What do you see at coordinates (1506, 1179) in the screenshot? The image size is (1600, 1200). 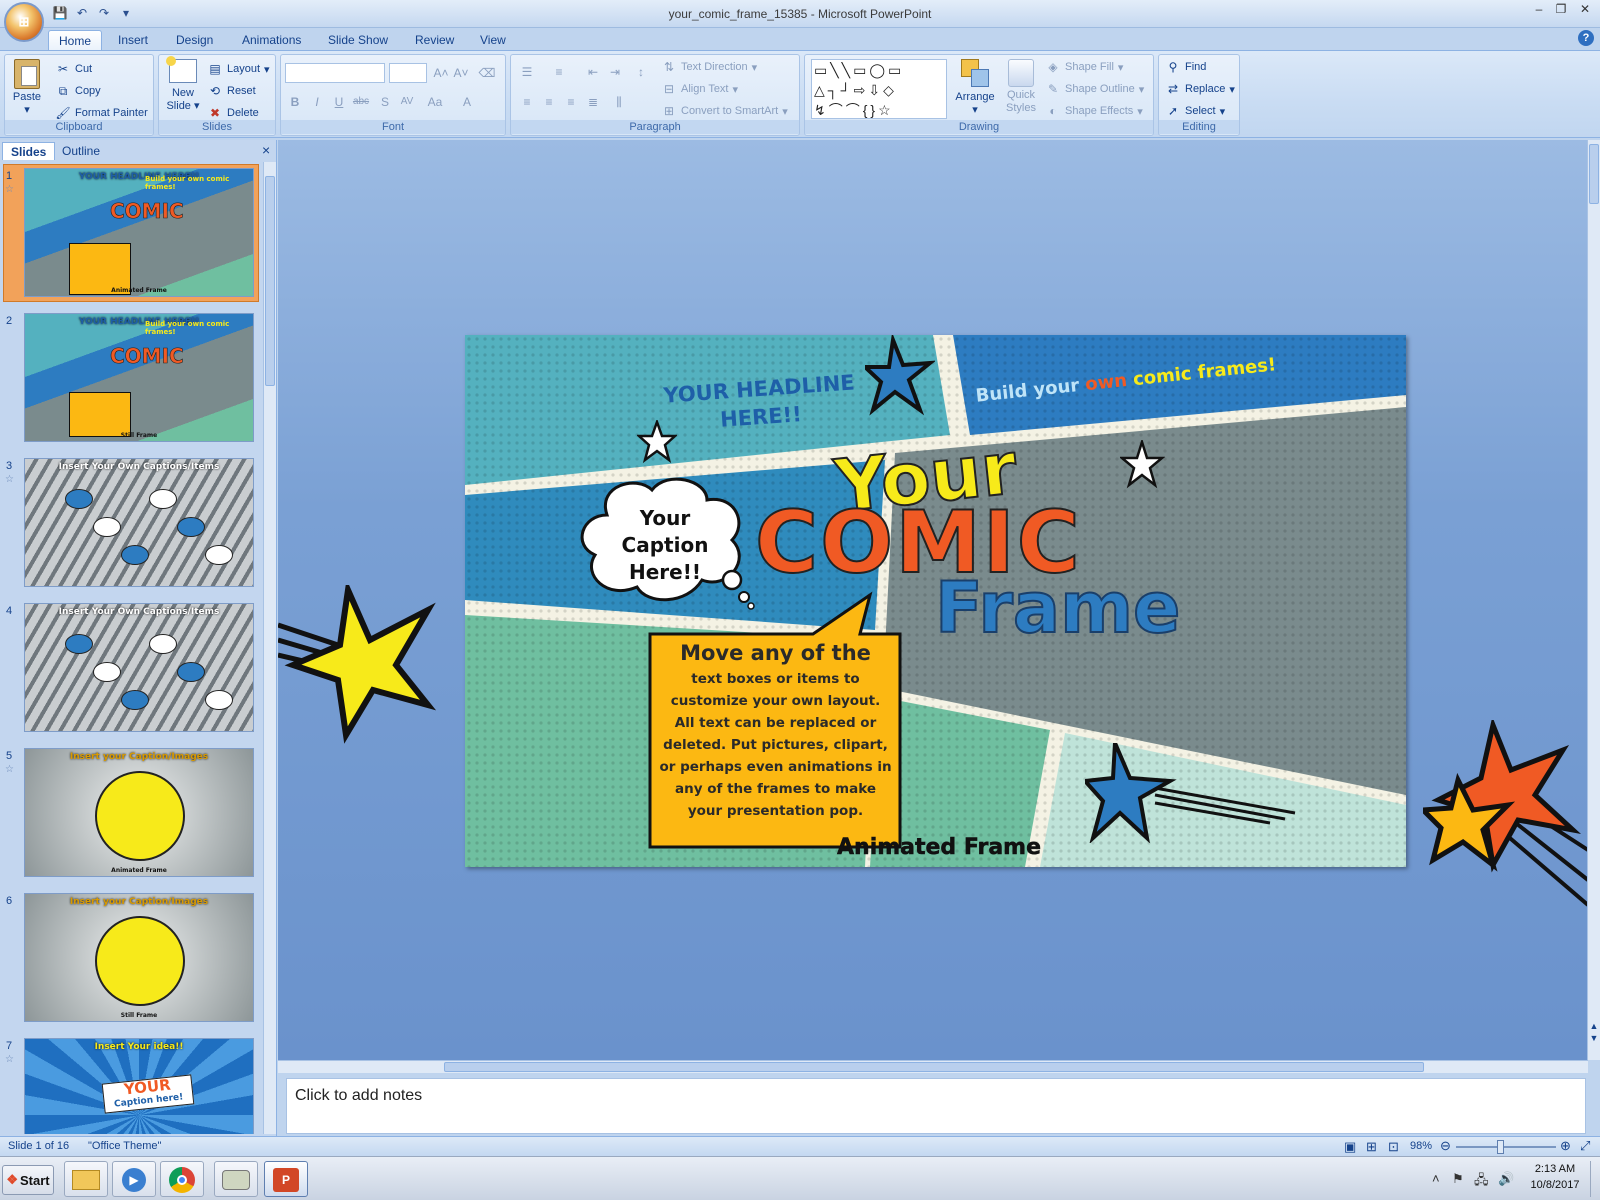 I see `volume-icon: 🔊` at bounding box center [1506, 1179].